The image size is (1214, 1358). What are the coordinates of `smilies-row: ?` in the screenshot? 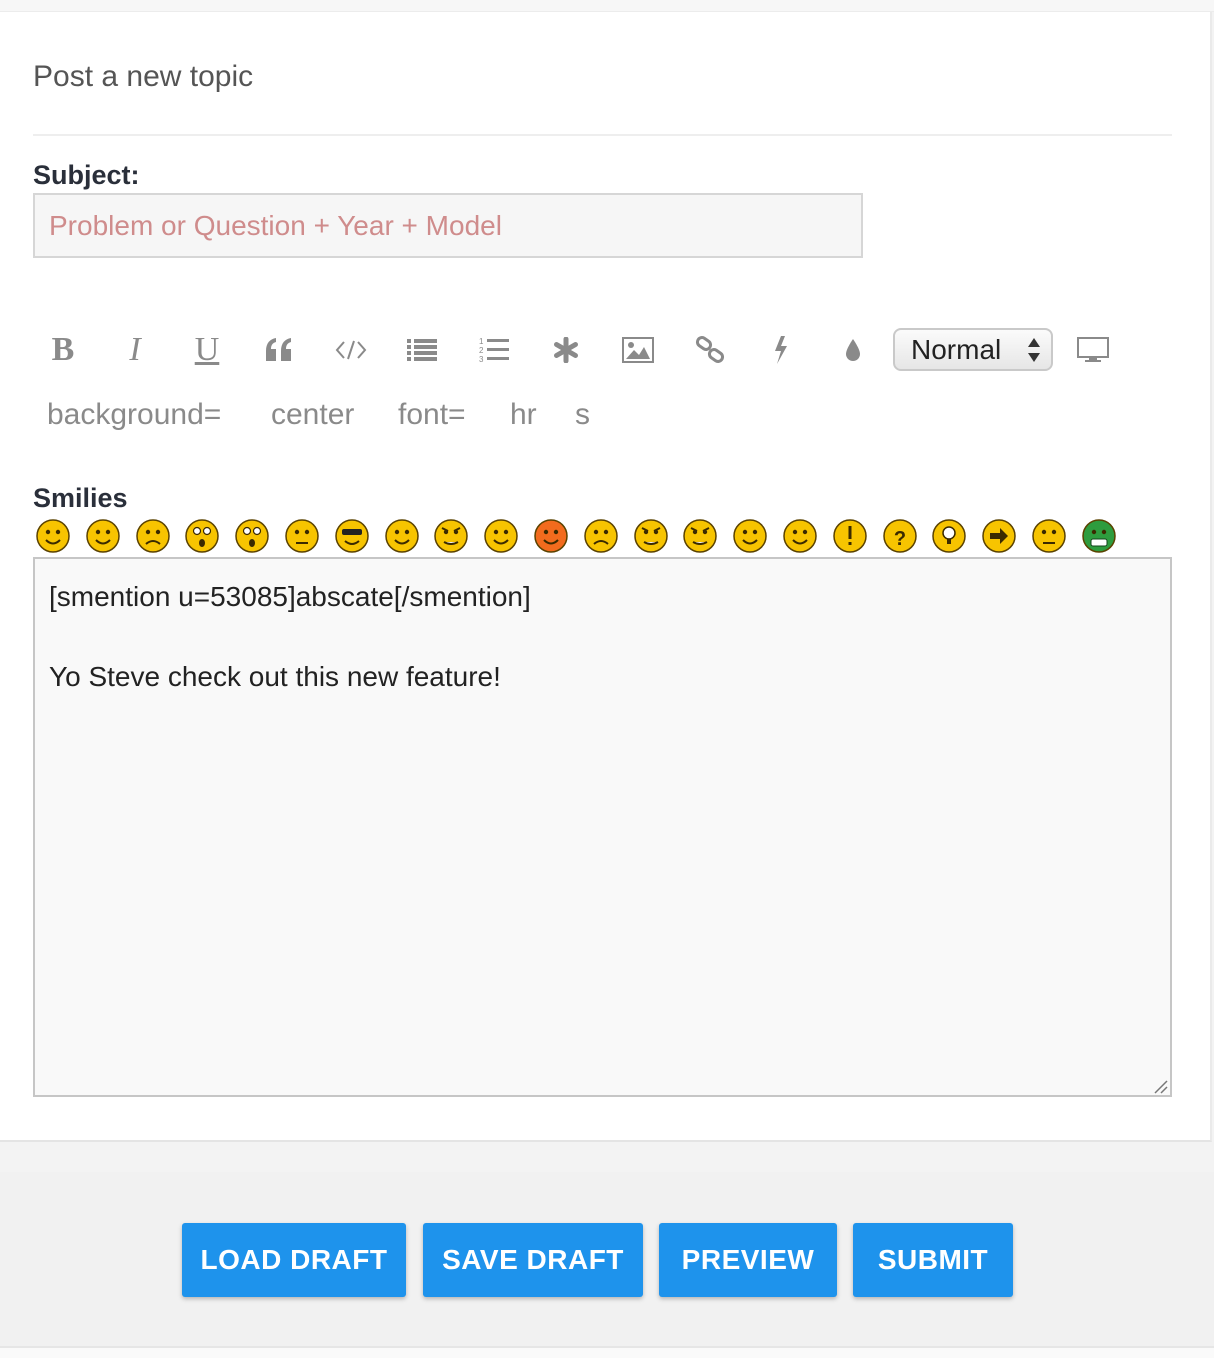 It's located at (583, 536).